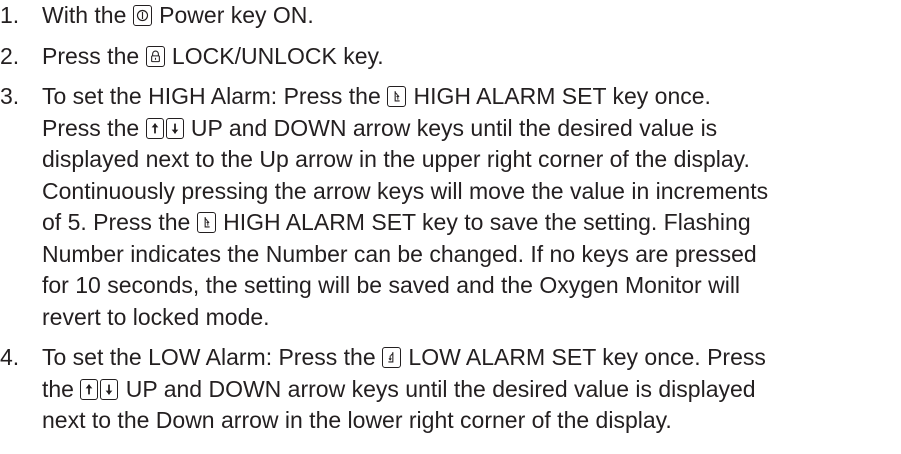  What do you see at coordinates (10, 96) in the screenshot?
I see `step-number: 3.` at bounding box center [10, 96].